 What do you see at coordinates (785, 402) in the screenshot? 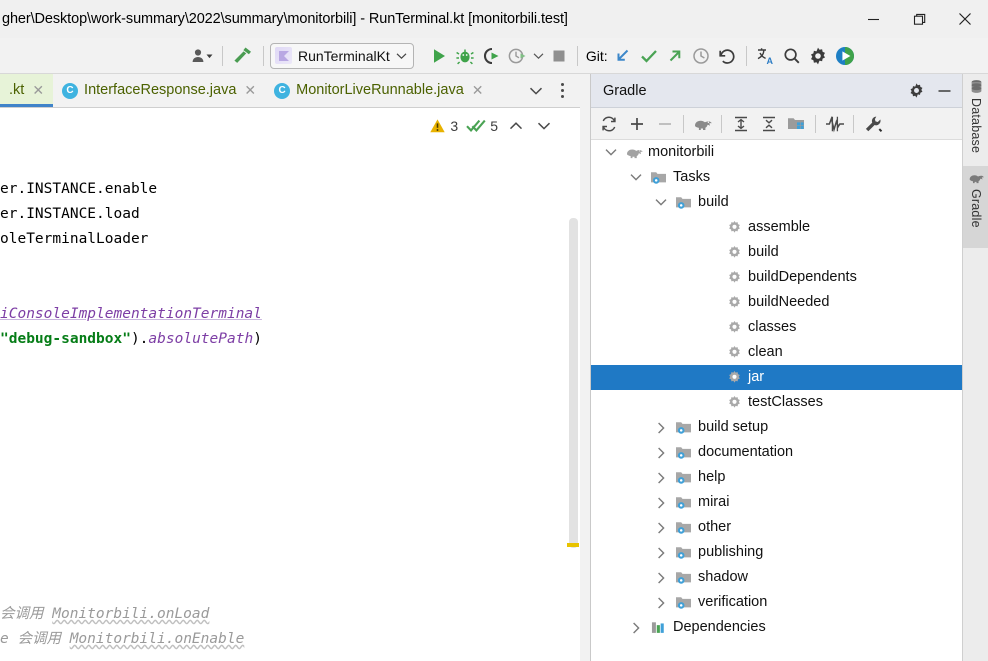
I see `gradle-tree-label: testClasses` at bounding box center [785, 402].